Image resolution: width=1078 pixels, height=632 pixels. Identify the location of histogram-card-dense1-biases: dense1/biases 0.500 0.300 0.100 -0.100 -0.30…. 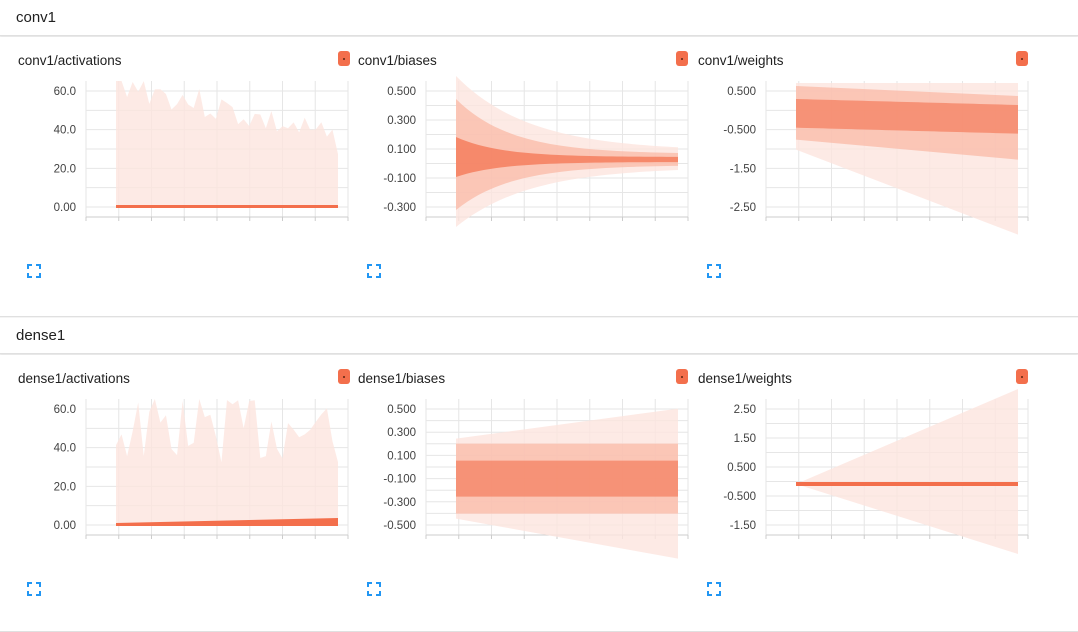
(528, 500).